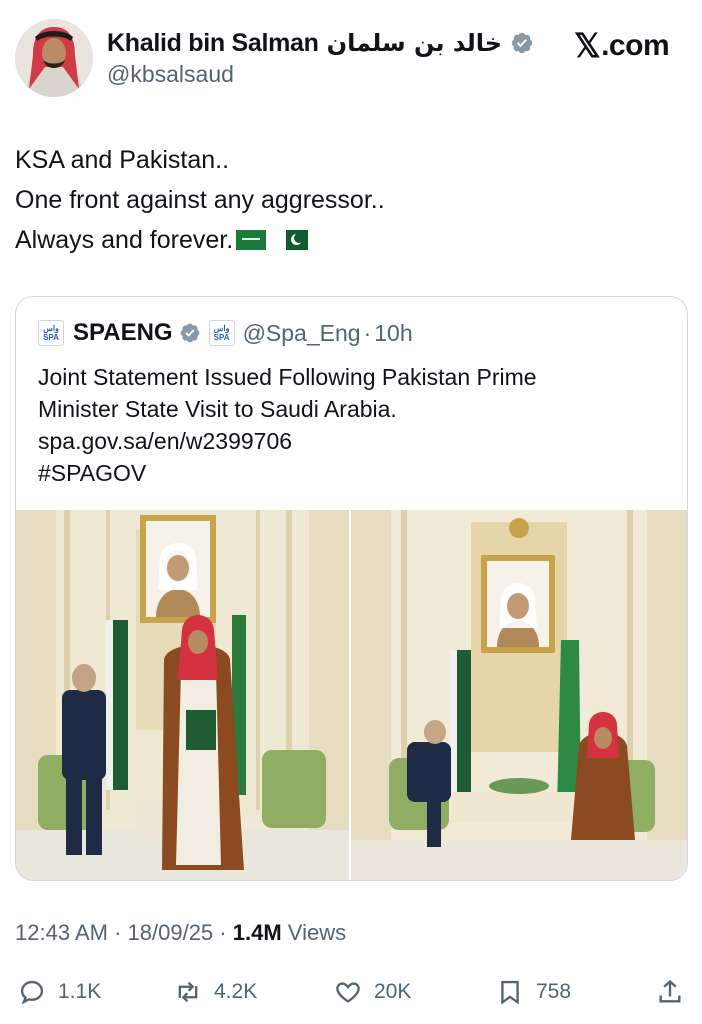 The height and width of the screenshot is (1024, 702). What do you see at coordinates (124, 240) in the screenshot?
I see `tweet-line: Always and forever.` at bounding box center [124, 240].